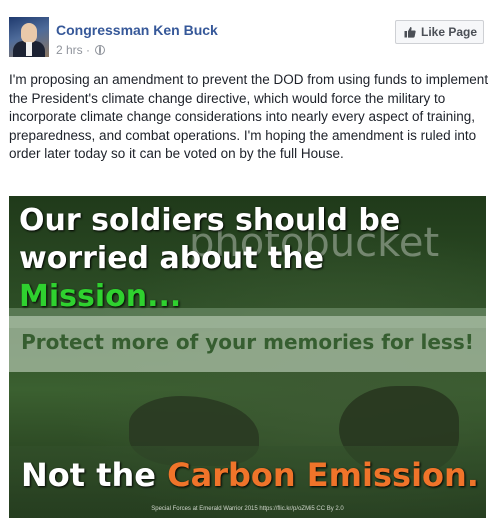 The width and height of the screenshot is (502, 523). I want to click on page-name-link: Congressman Ken Buck, so click(137, 30).